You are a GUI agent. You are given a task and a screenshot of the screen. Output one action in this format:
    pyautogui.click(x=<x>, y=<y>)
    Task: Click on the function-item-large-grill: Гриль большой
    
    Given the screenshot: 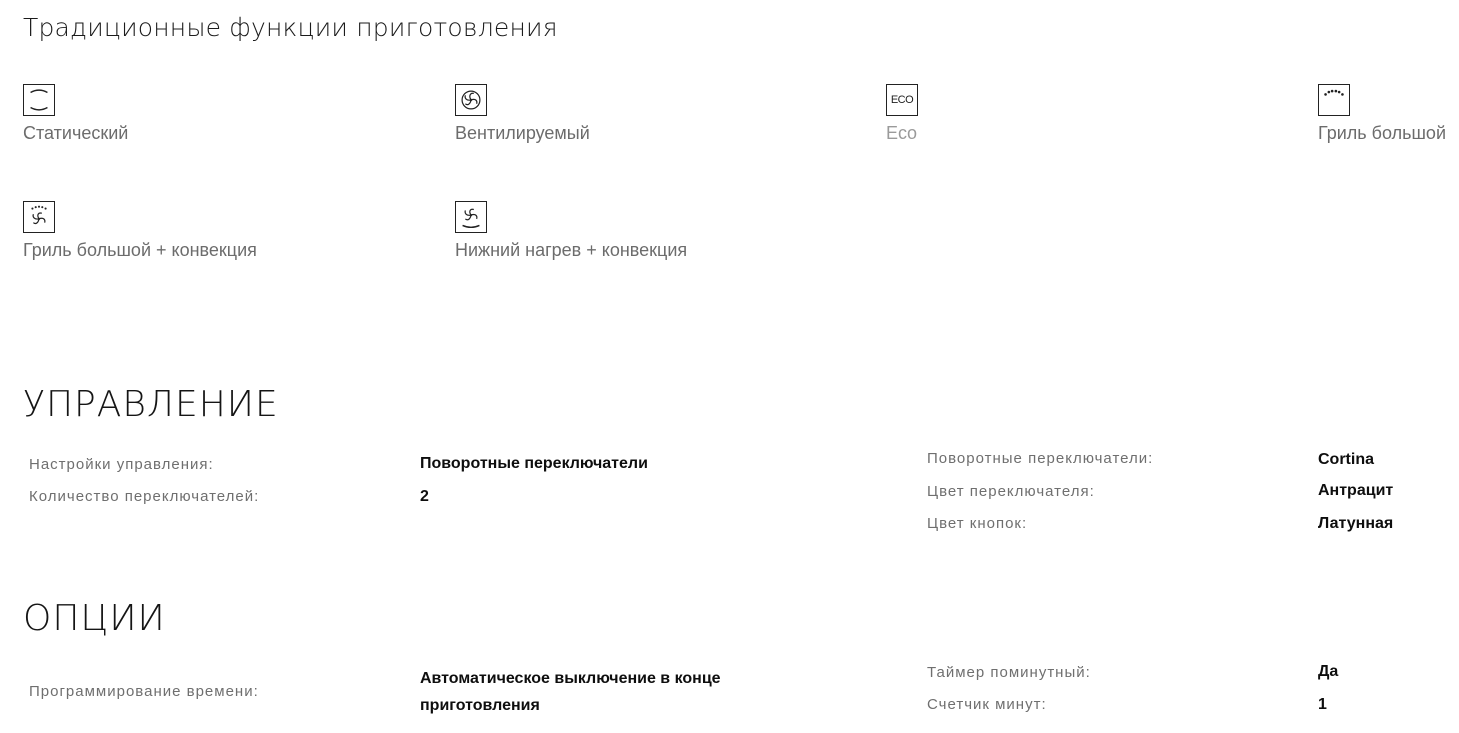 What is the action you would take?
    pyautogui.click(x=1388, y=114)
    